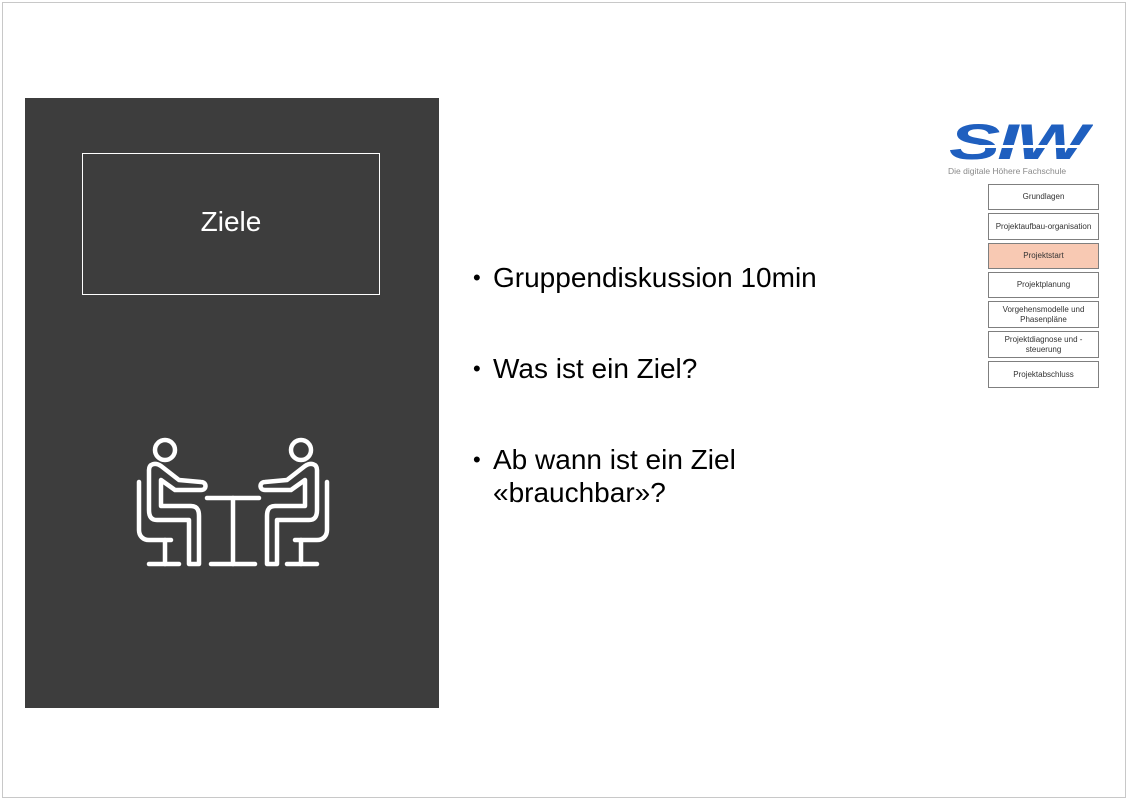 The width and height of the screenshot is (1128, 800). Describe the element at coordinates (683, 368) in the screenshot. I see `bullet-item: Was ist ein Ziel?` at that location.